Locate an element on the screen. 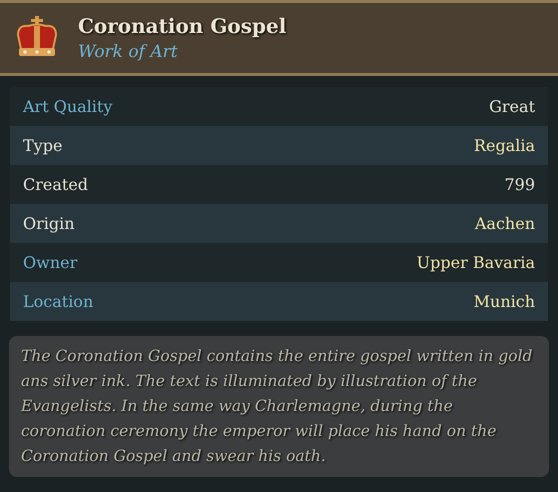 The height and width of the screenshot is (492, 558). row-value: 799 is located at coordinates (519, 185).